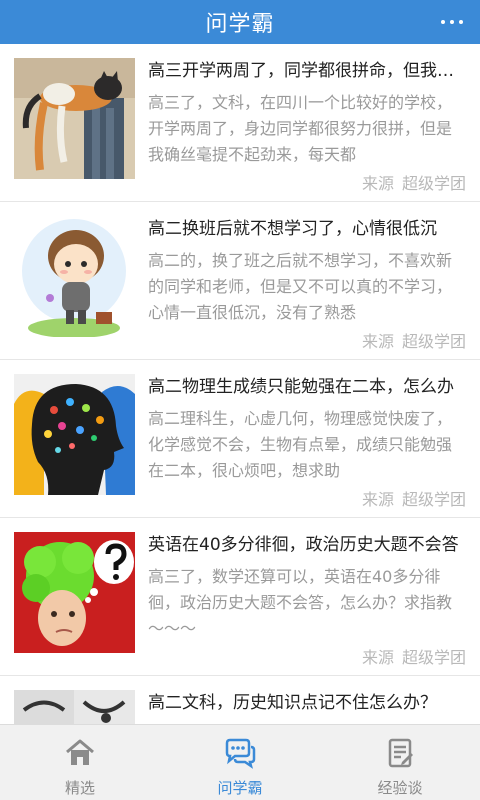  I want to click on article-thumbnail-question-kid, so click(74, 592).